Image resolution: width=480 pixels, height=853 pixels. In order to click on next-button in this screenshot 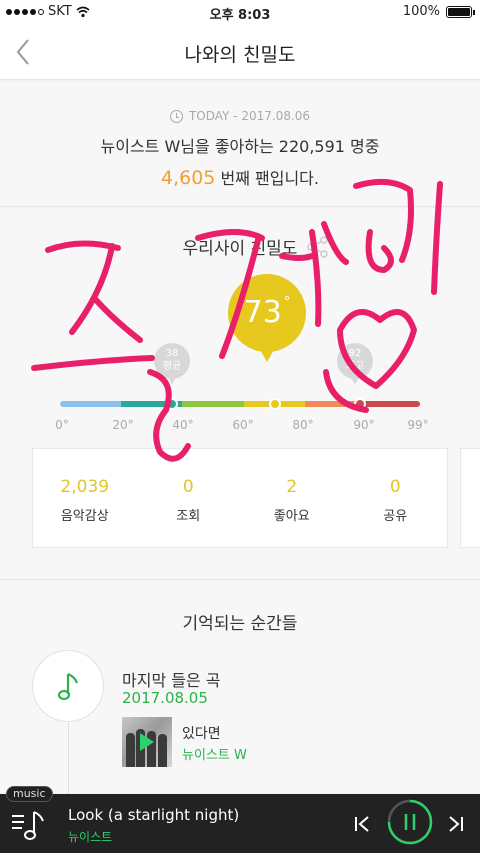, I will do `click(456, 824)`.